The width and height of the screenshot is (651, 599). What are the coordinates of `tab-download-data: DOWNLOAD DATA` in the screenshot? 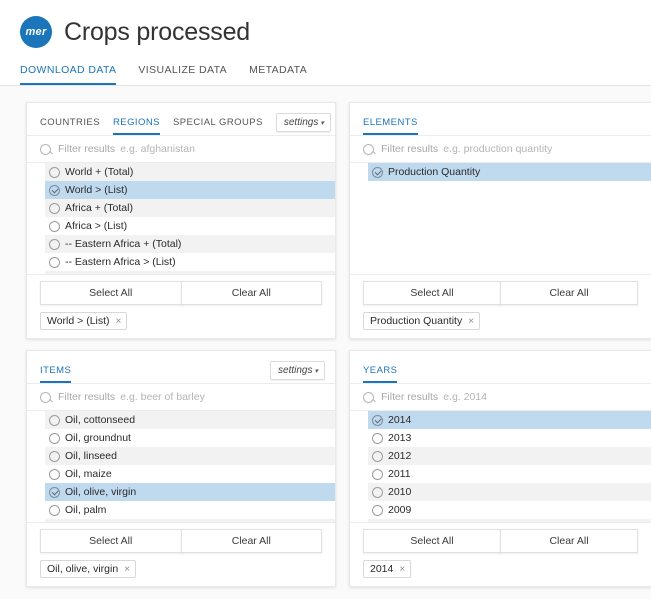 It's located at (68, 74).